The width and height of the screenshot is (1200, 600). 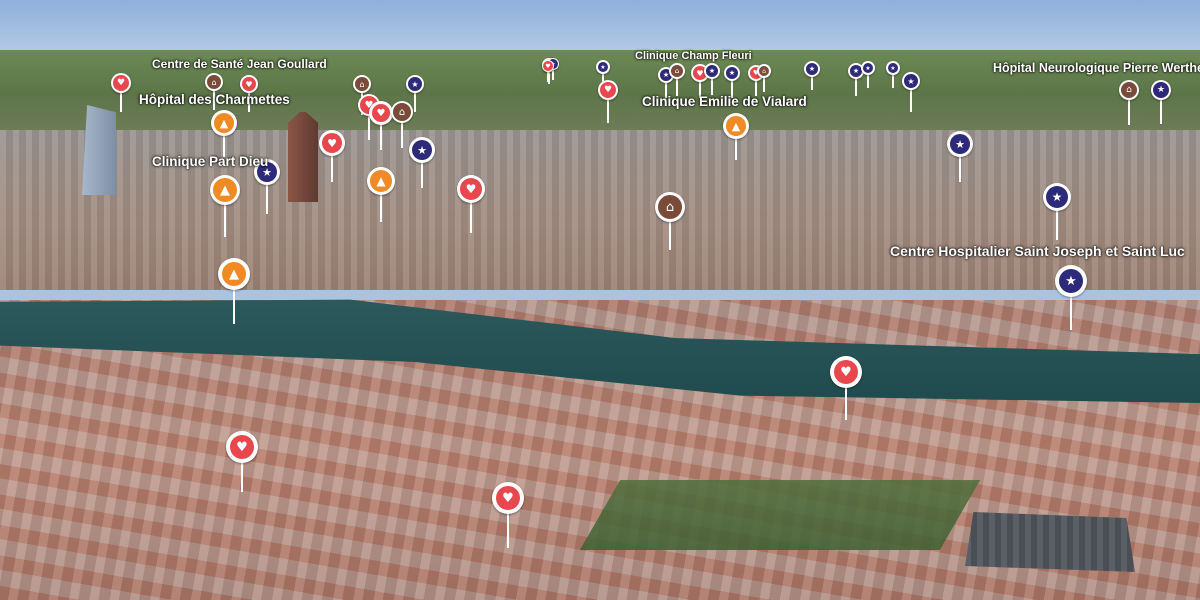 What do you see at coordinates (693, 56) in the screenshot?
I see `map-label: Clinique Champ Fleuri` at bounding box center [693, 56].